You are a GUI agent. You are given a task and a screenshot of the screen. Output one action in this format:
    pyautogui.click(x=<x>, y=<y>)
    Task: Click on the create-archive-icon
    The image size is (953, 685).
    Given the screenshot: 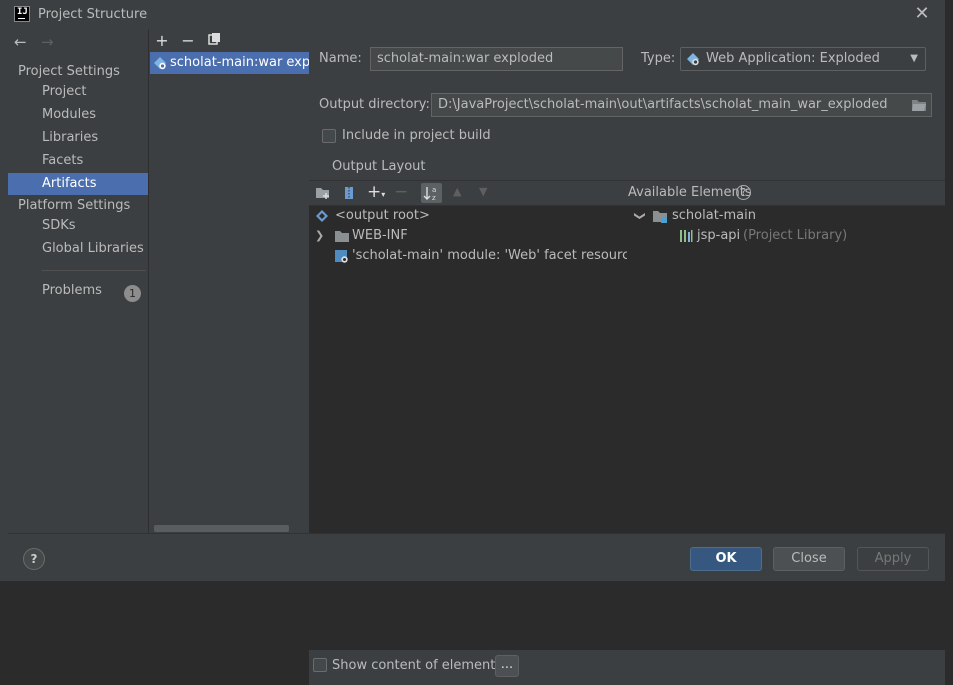 What is the action you would take?
    pyautogui.click(x=349, y=193)
    